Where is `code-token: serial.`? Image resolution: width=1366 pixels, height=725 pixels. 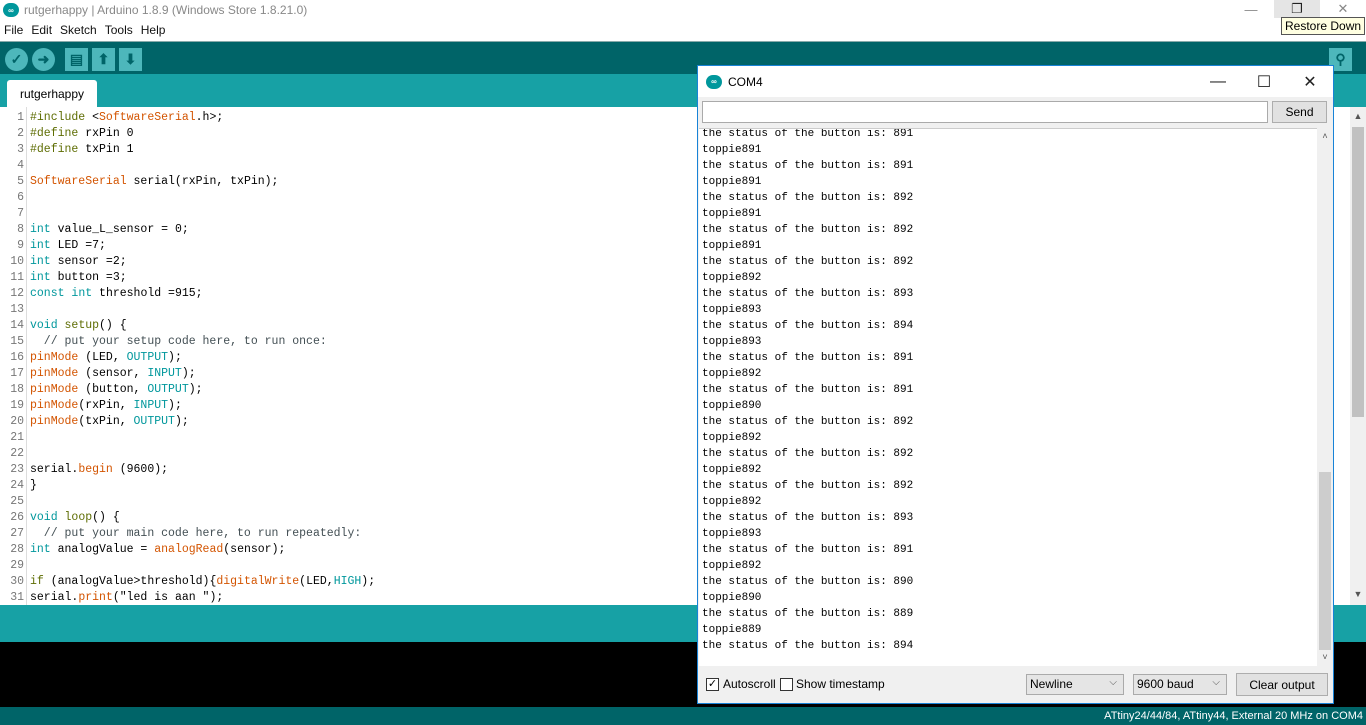 code-token: serial. is located at coordinates (54, 469).